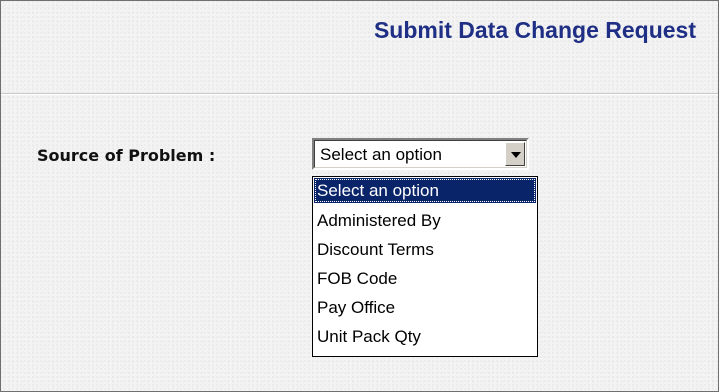 This screenshot has height=392, width=719. I want to click on option-select-an-option: Select an option, so click(425, 190).